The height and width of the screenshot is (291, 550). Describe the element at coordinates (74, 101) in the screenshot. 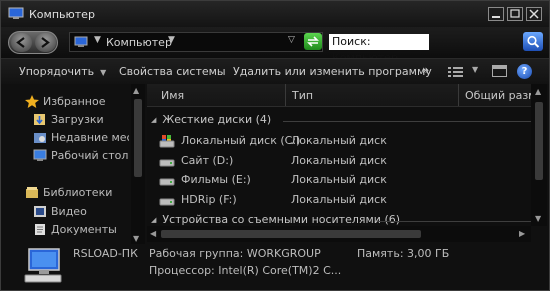

I see `sidebar-item-label: Избранное` at that location.